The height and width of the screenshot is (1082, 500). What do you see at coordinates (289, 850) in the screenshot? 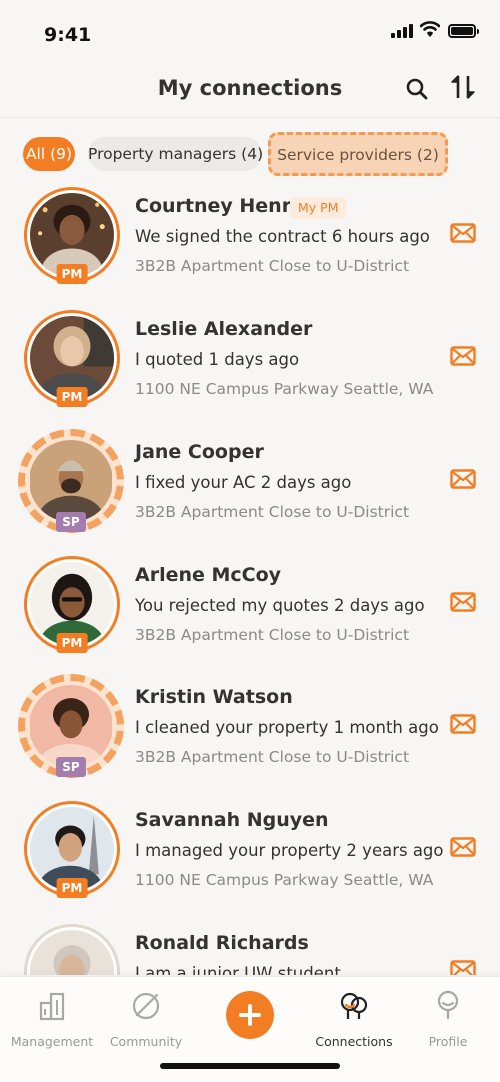
I see `connection-message: I managed your property 2 years ago` at bounding box center [289, 850].